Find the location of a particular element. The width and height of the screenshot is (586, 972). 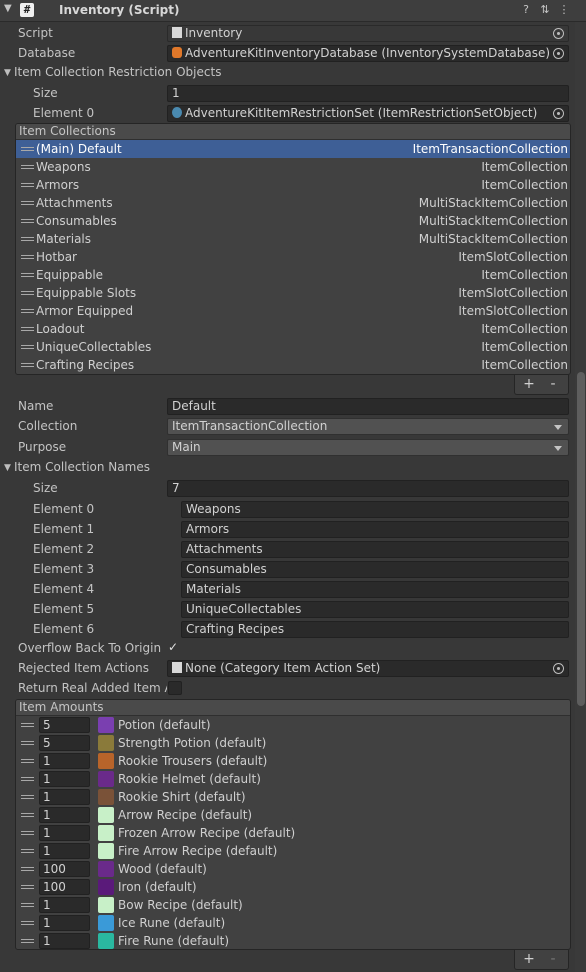

collection-row: Equippable ItemCollection is located at coordinates (293, 275).